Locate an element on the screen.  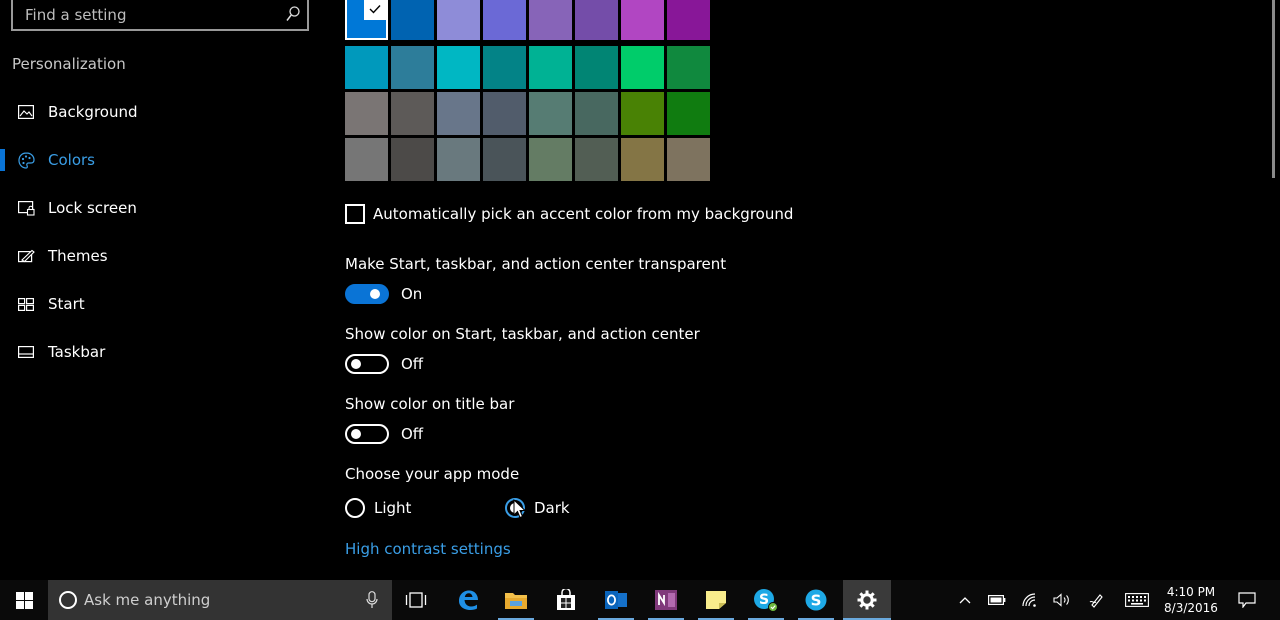
touch-keyboard-button is located at coordinates (1137, 600).